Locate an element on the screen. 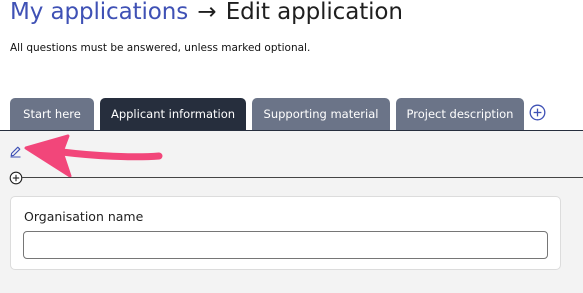  pencil-icon is located at coordinates (15, 151).